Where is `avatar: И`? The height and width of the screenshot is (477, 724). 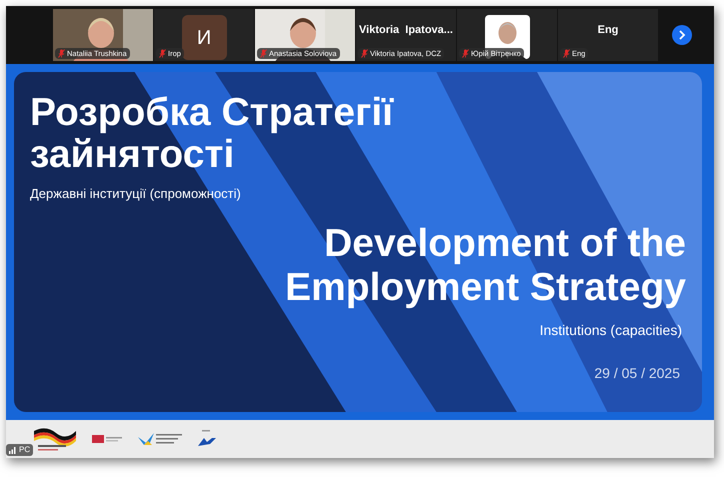 avatar: И is located at coordinates (204, 37).